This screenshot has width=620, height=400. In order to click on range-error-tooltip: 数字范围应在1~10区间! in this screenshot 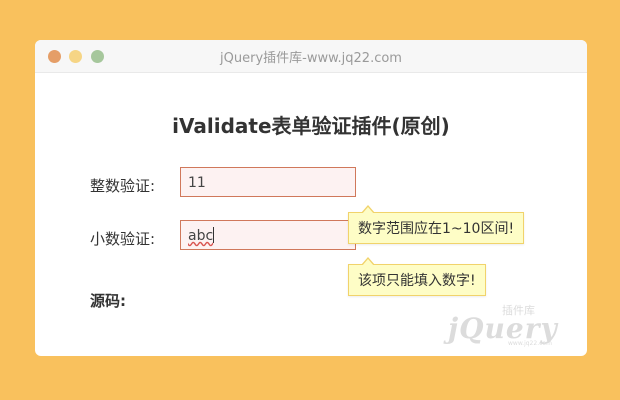, I will do `click(436, 224)`.